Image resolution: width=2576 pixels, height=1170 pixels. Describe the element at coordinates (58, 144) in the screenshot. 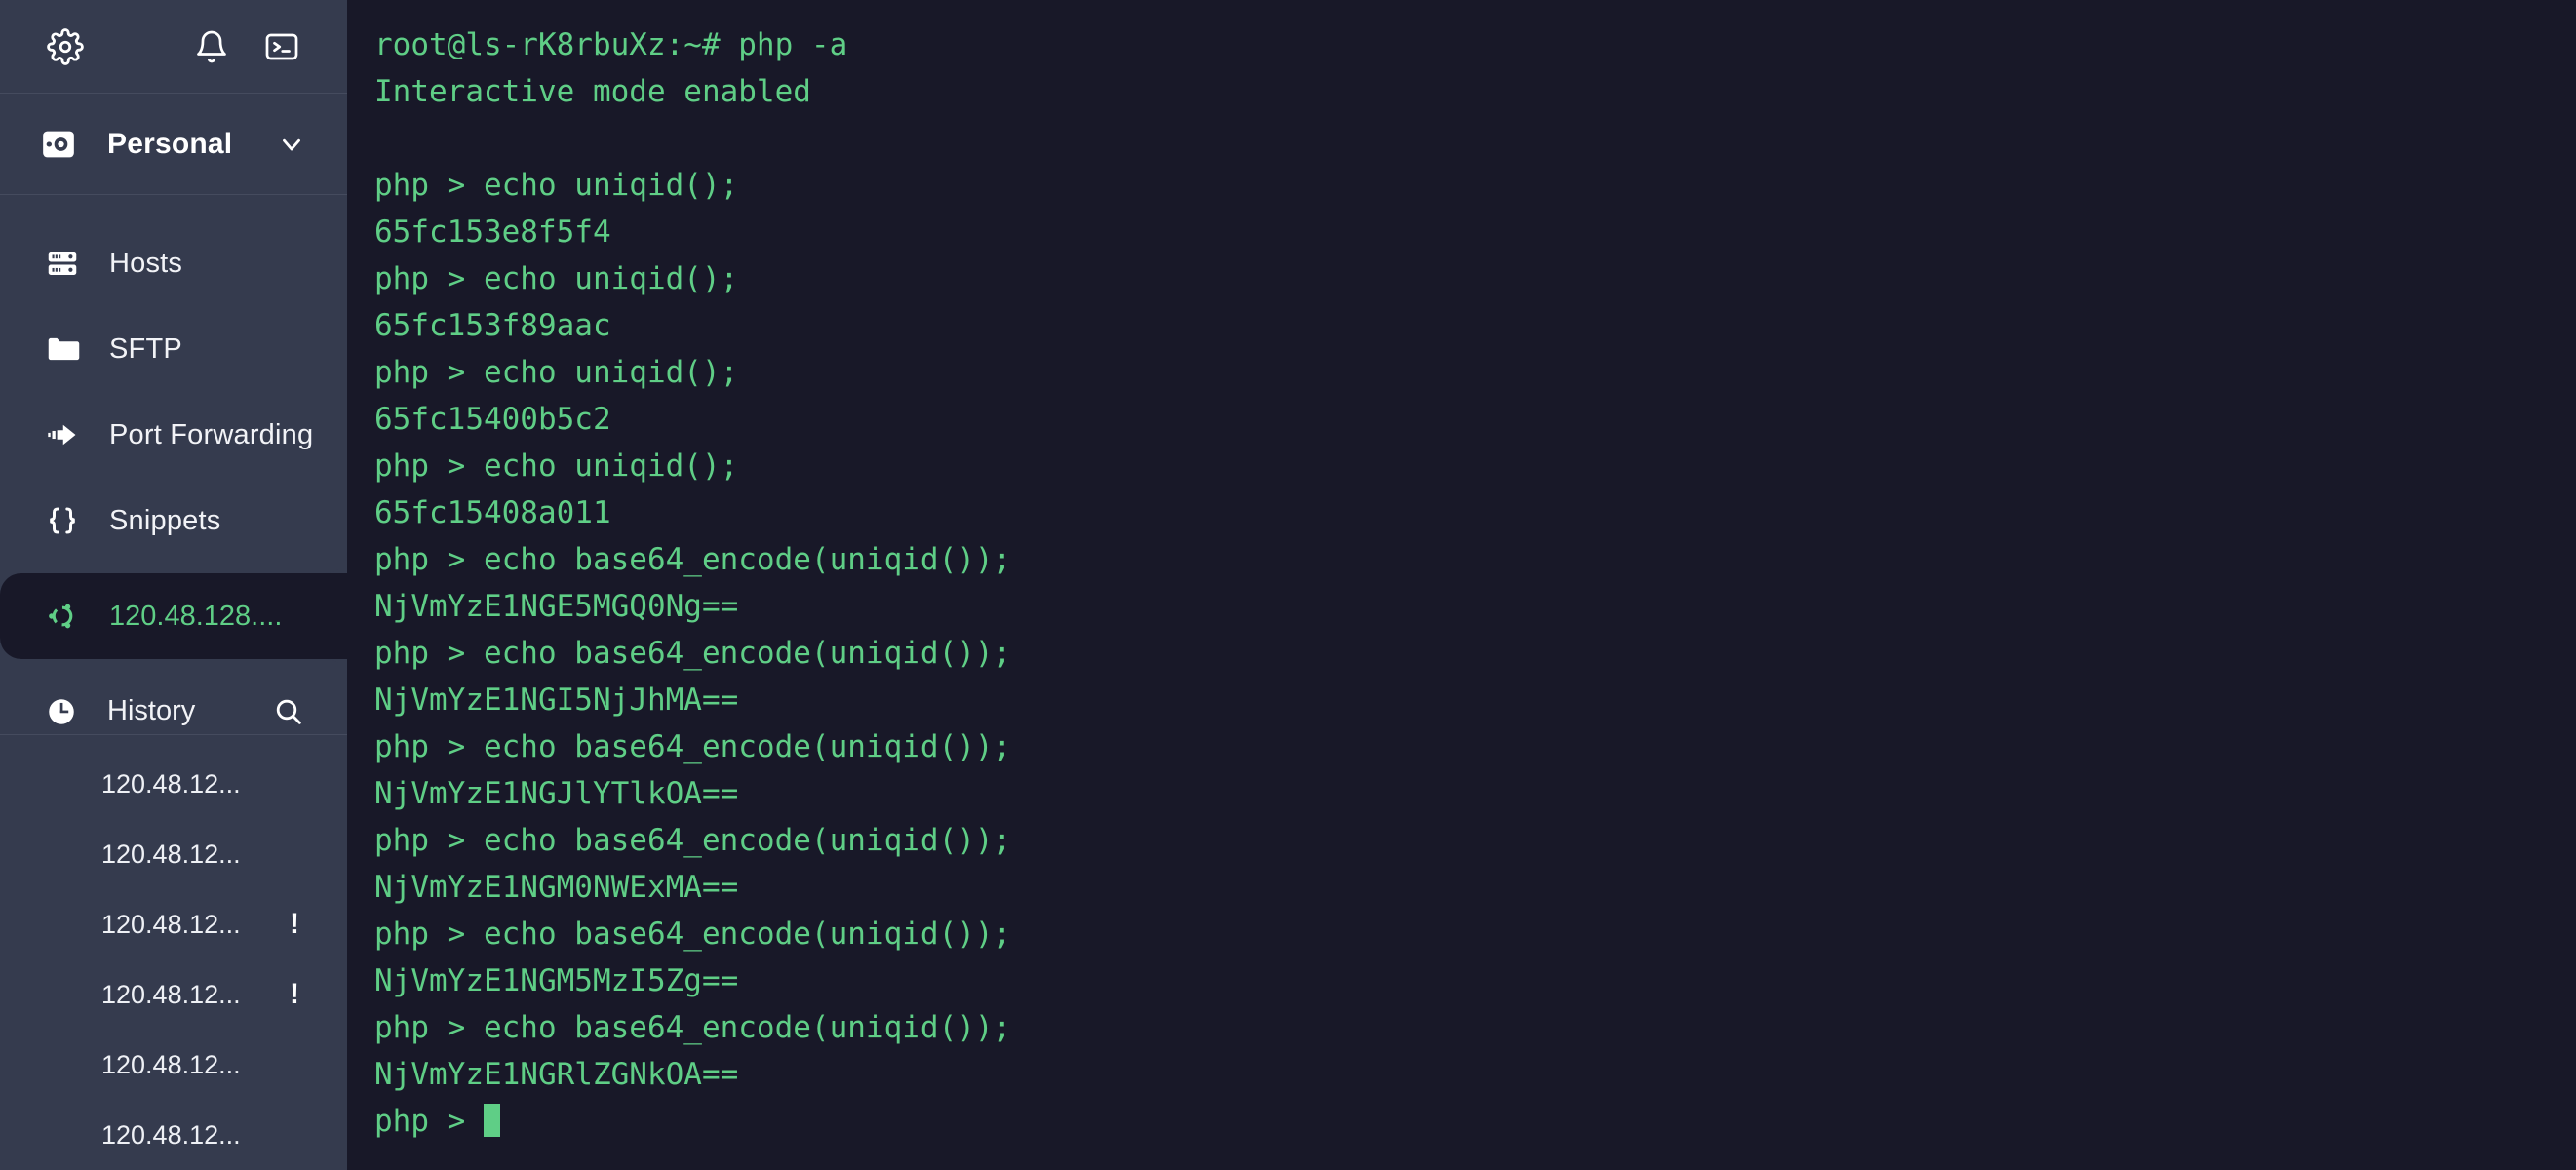

I see `safe-icon` at that location.